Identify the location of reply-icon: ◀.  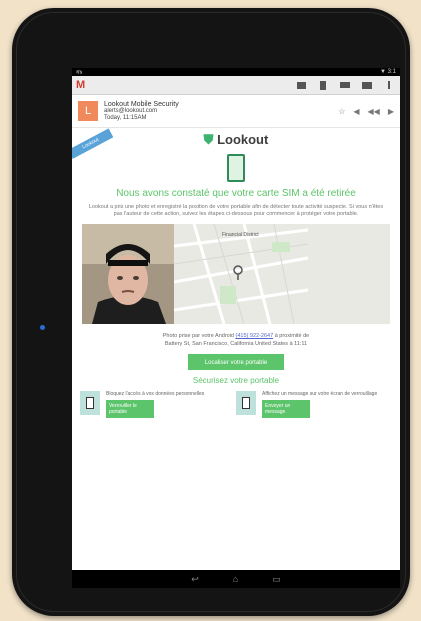
(356, 111).